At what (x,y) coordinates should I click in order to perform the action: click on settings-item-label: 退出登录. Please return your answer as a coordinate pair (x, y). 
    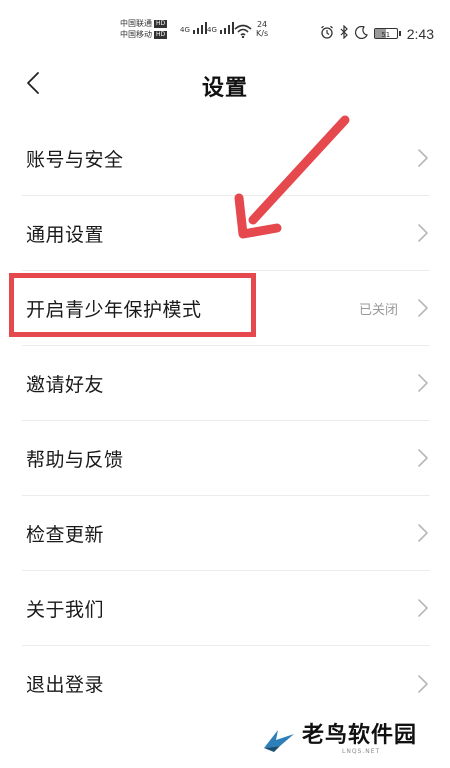
    Looking at the image, I should click on (65, 685).